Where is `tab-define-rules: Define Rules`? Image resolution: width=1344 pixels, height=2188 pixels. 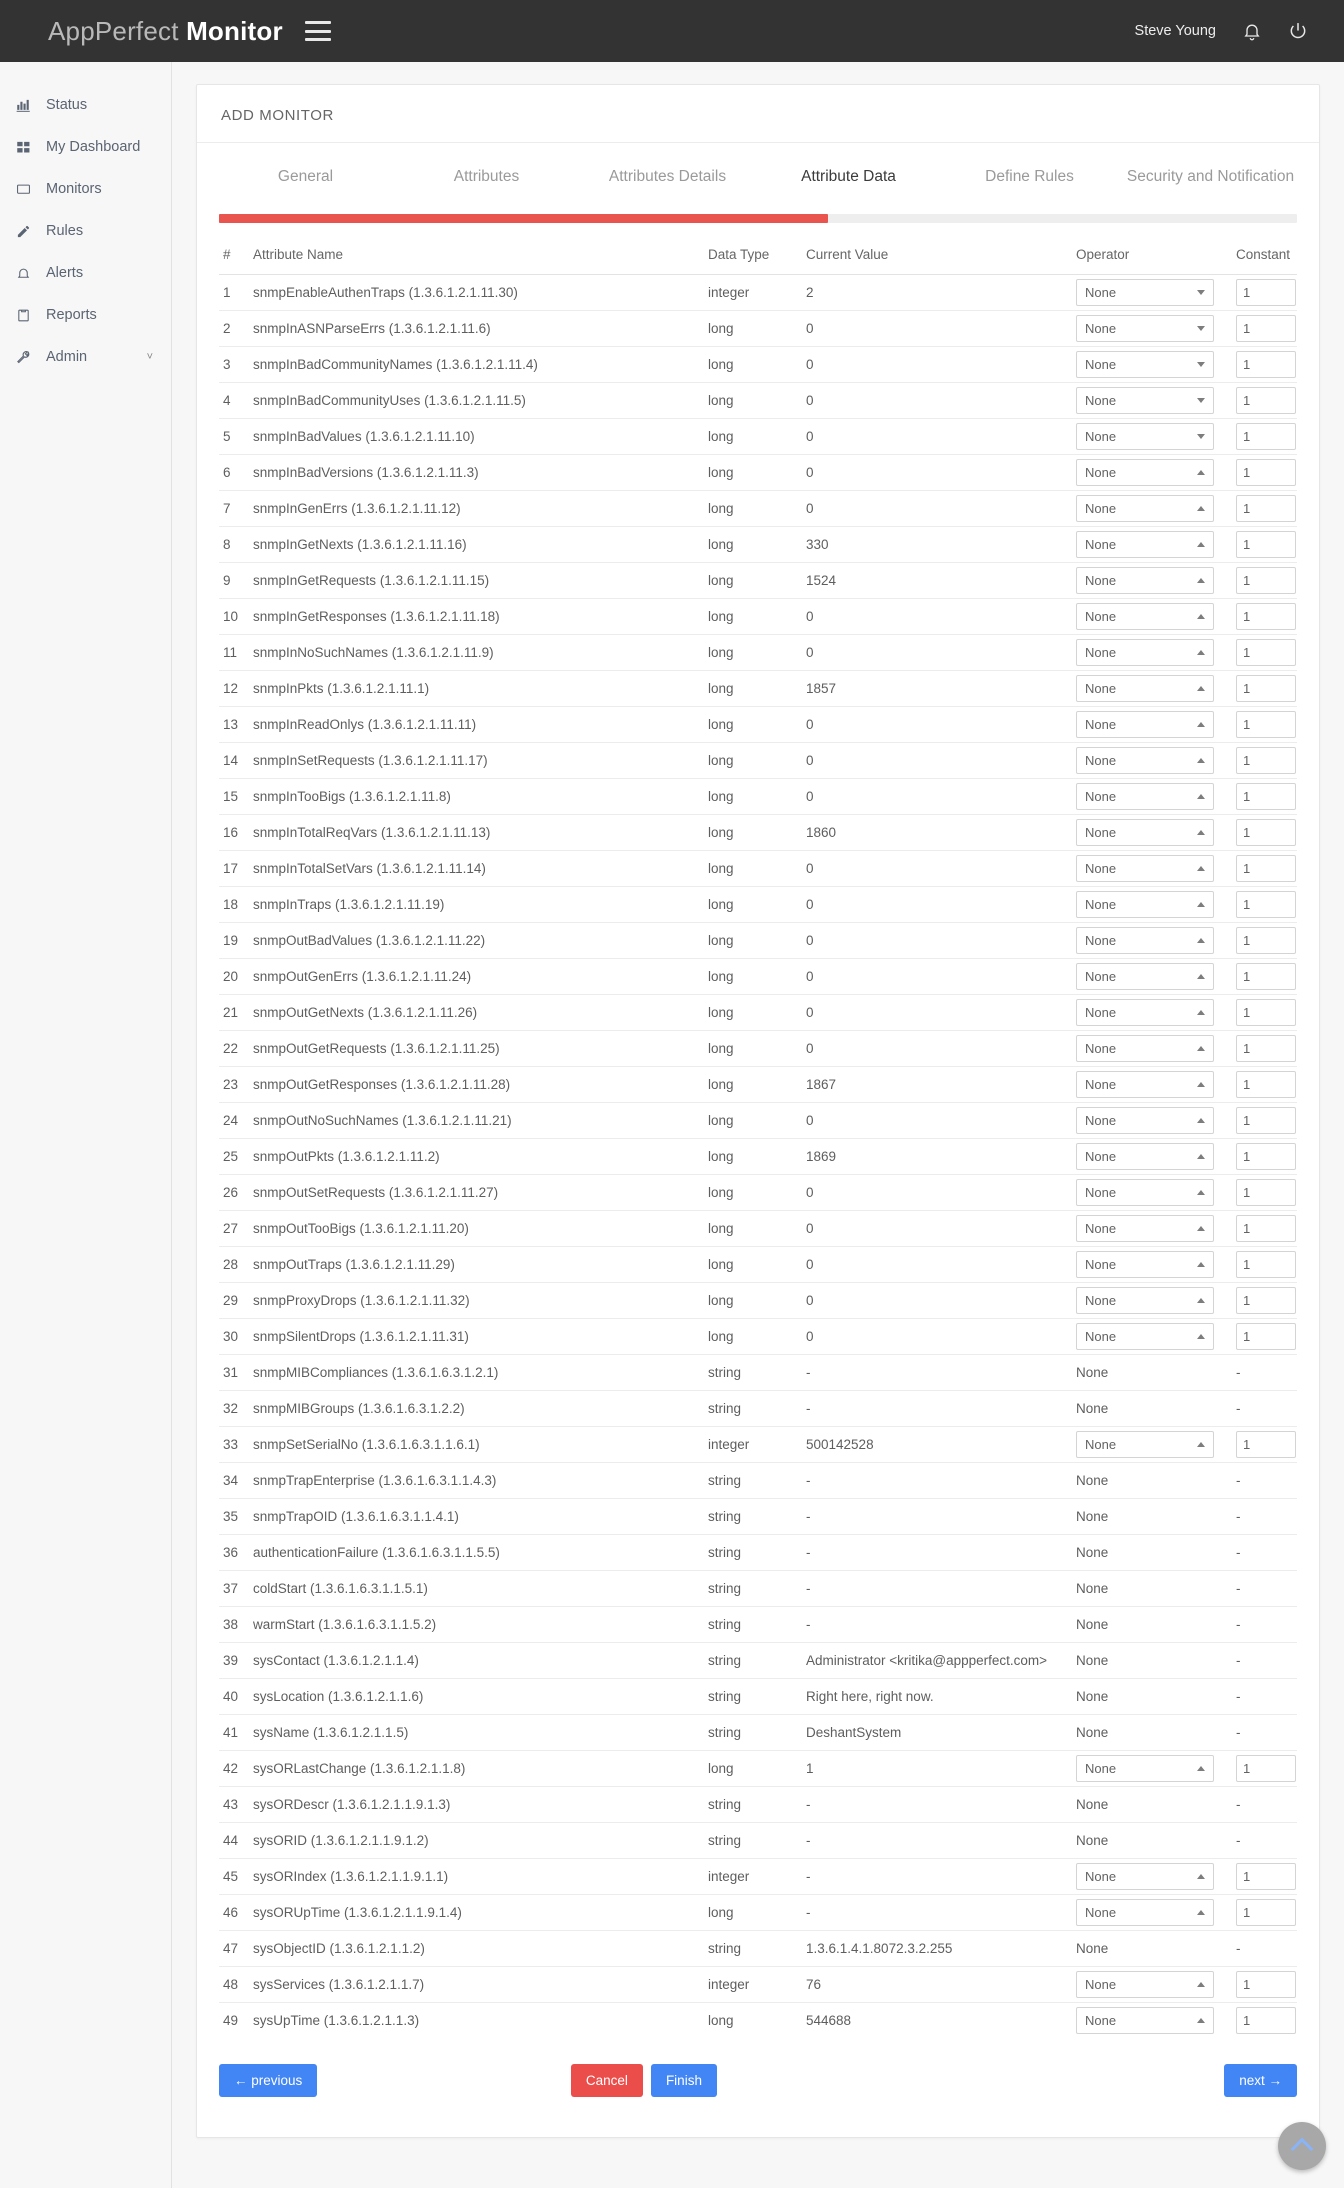 tab-define-rules: Define Rules is located at coordinates (1029, 177).